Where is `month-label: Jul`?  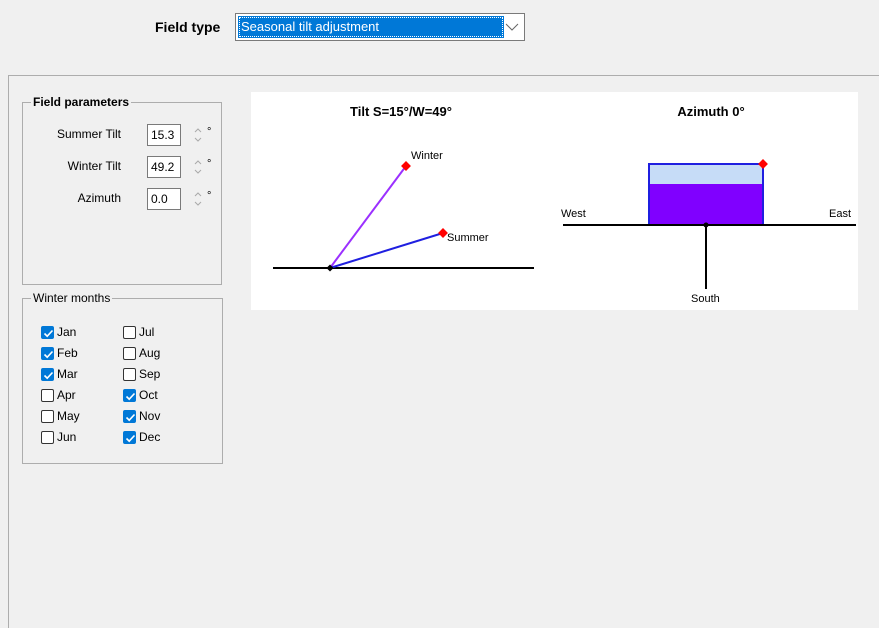 month-label: Jul is located at coordinates (147, 332).